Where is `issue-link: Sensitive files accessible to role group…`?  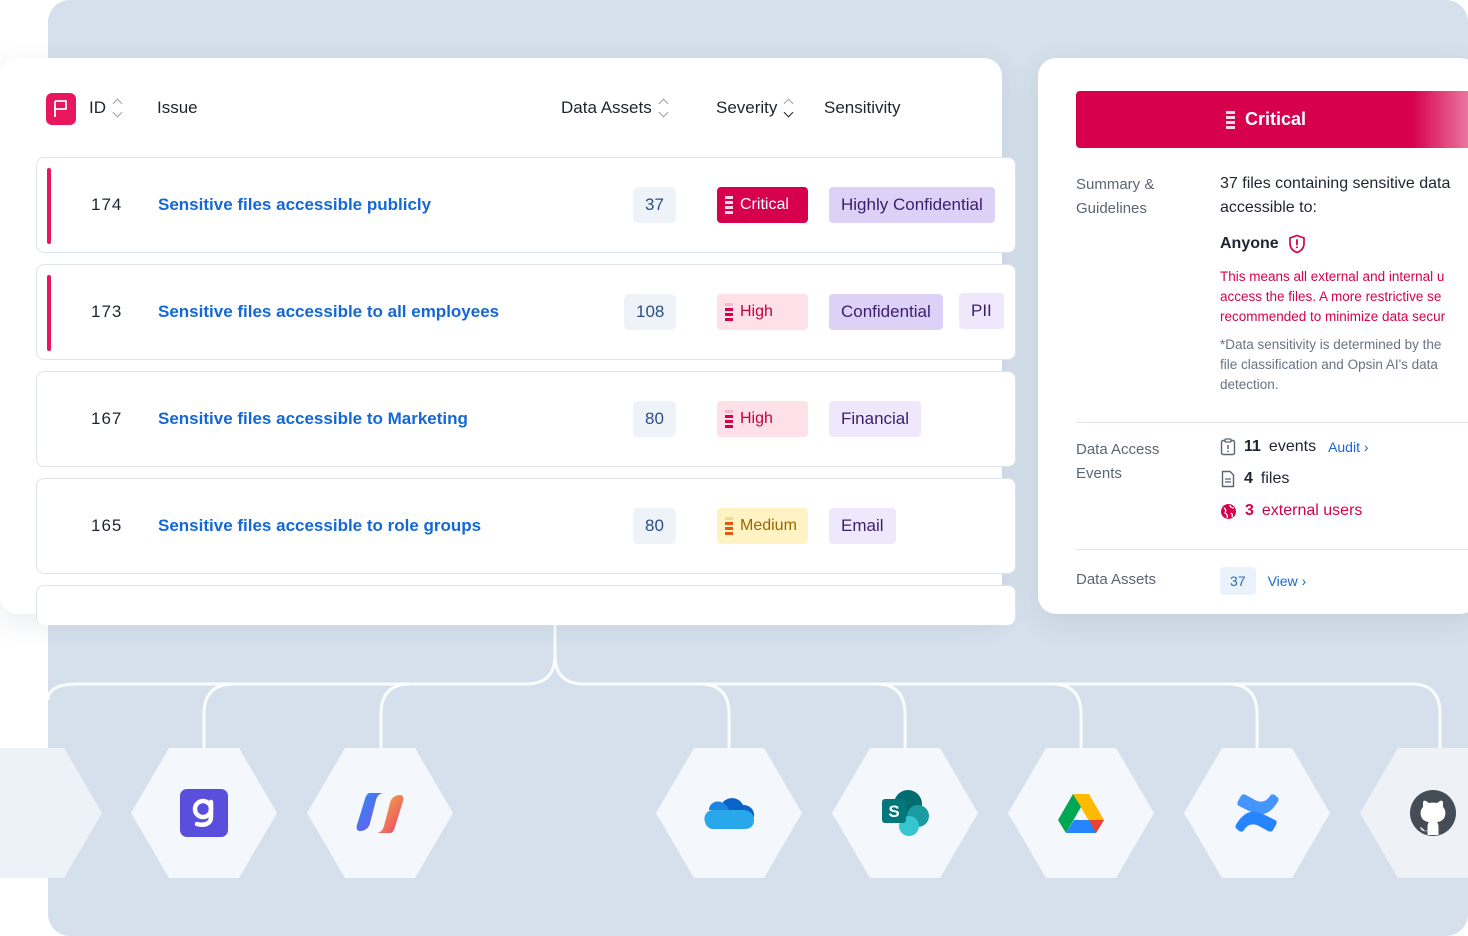 issue-link: Sensitive files accessible to role group… is located at coordinates (319, 526).